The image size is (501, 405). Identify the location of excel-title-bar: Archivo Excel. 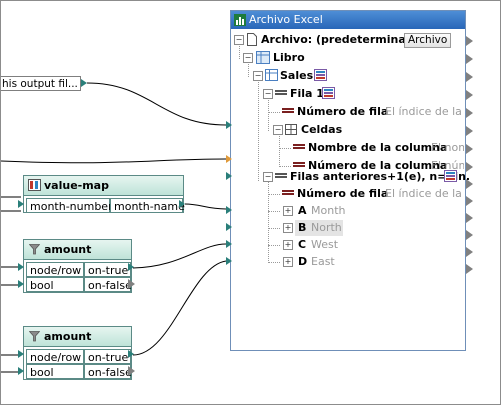
(348, 20).